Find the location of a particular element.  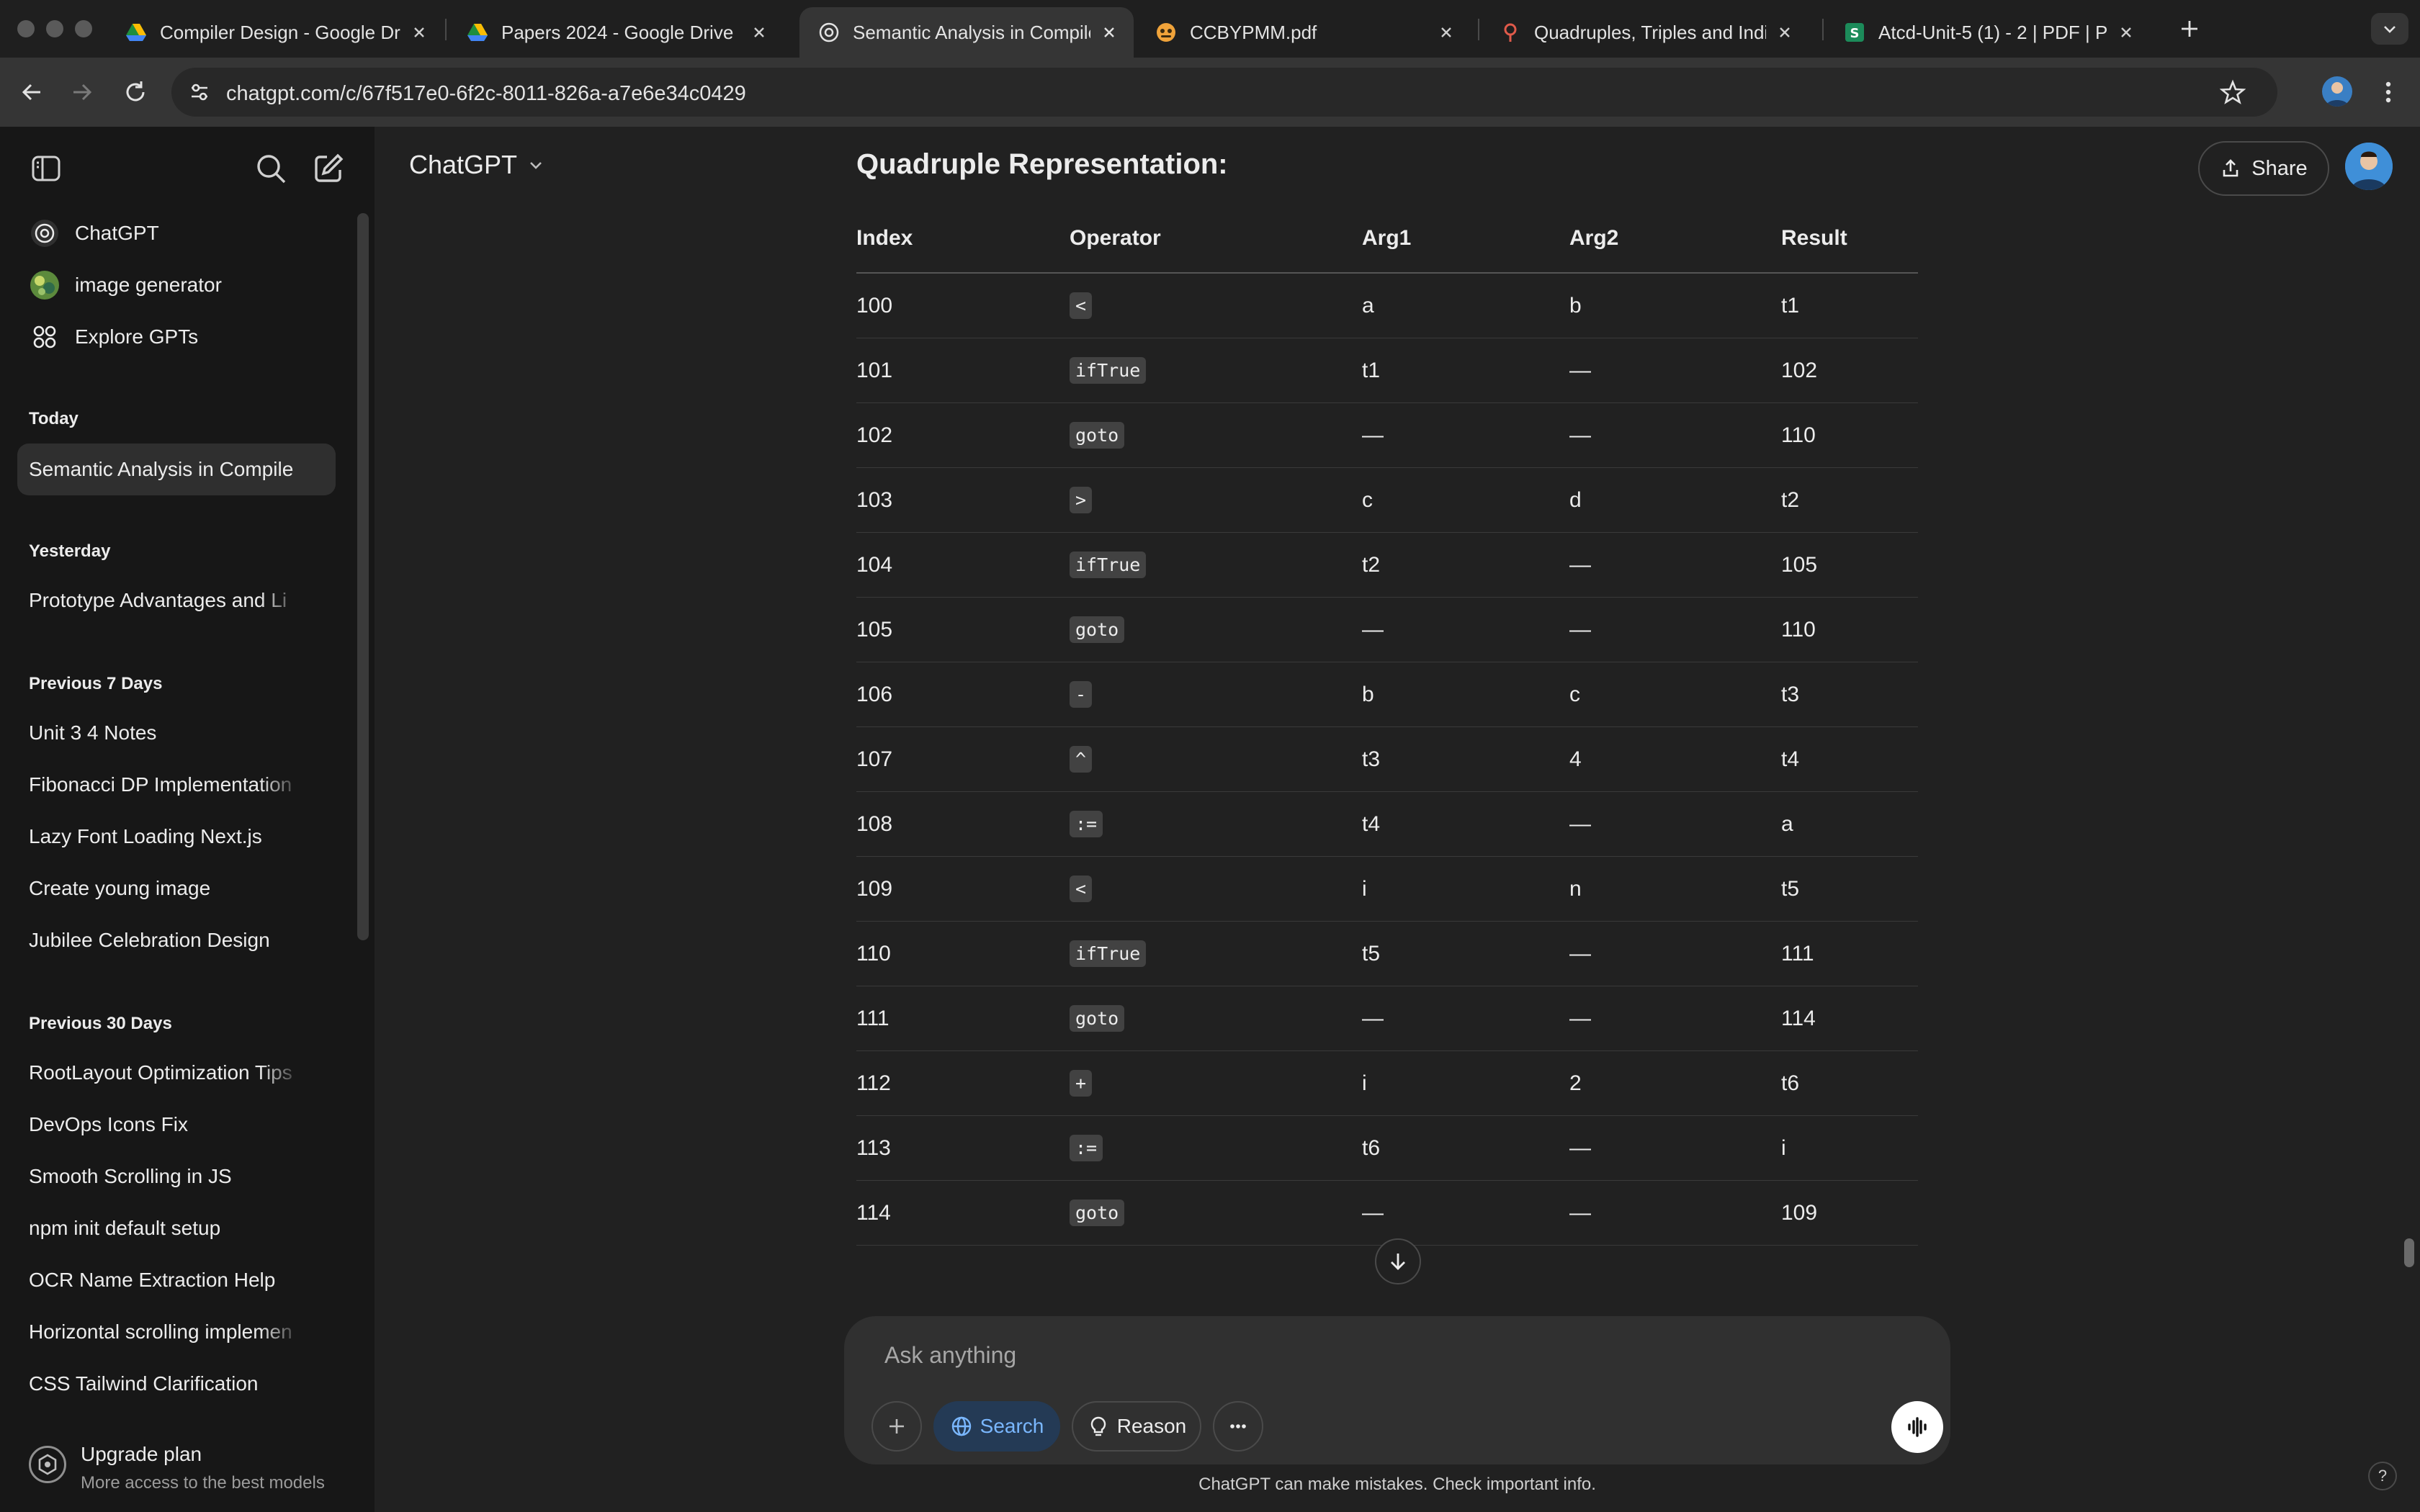

upgrade-title: Upgrade plan is located at coordinates (141, 1454).